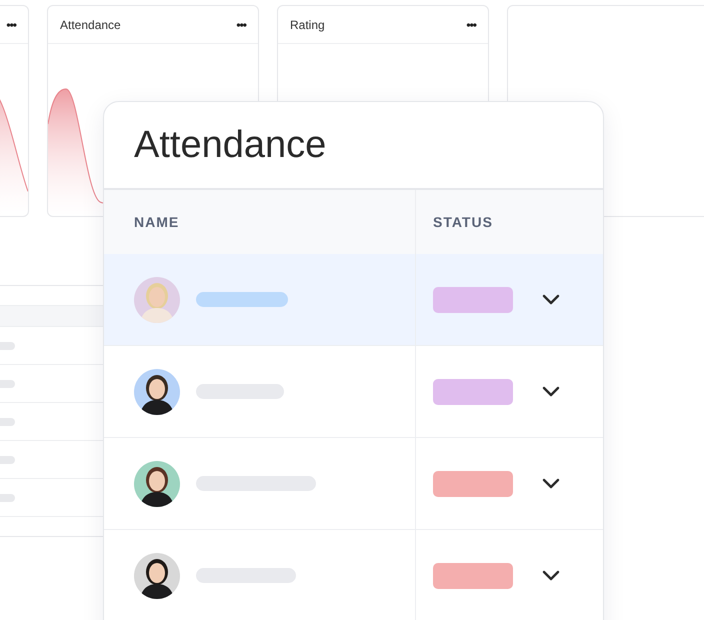 The image size is (704, 620). Describe the element at coordinates (230, 145) in the screenshot. I see `panel-title: Attendance` at that location.